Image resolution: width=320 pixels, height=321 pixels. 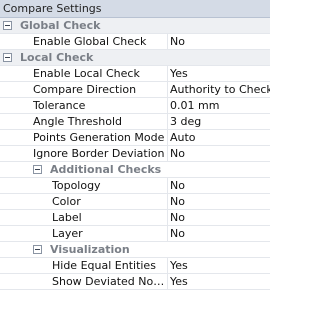 I want to click on property-name: Hide Equal Entities, so click(x=104, y=265).